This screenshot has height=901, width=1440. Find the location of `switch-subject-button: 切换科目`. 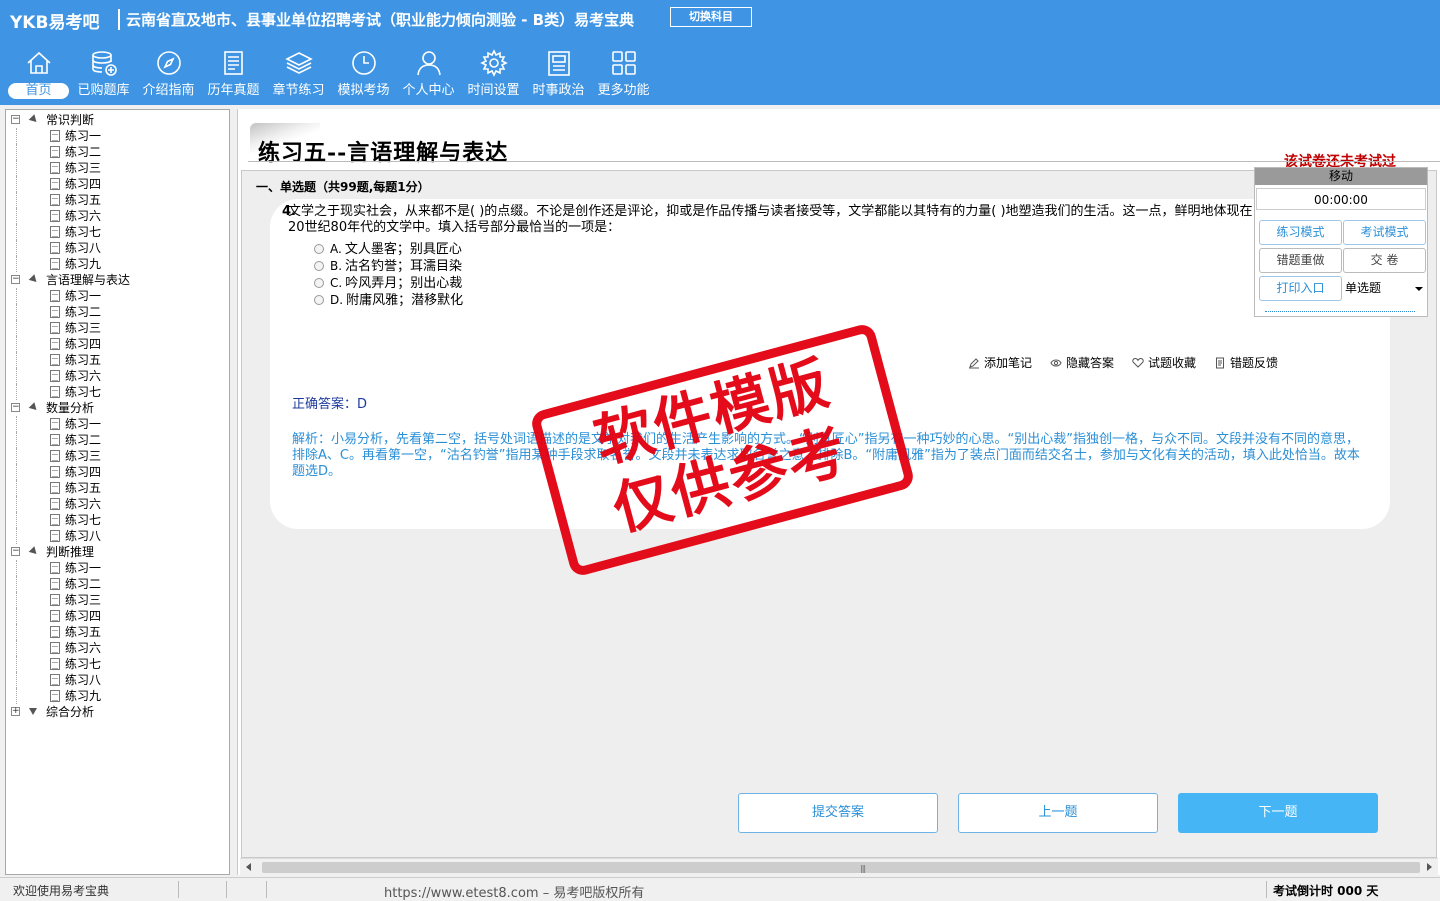

switch-subject-button: 切换科目 is located at coordinates (711, 17).